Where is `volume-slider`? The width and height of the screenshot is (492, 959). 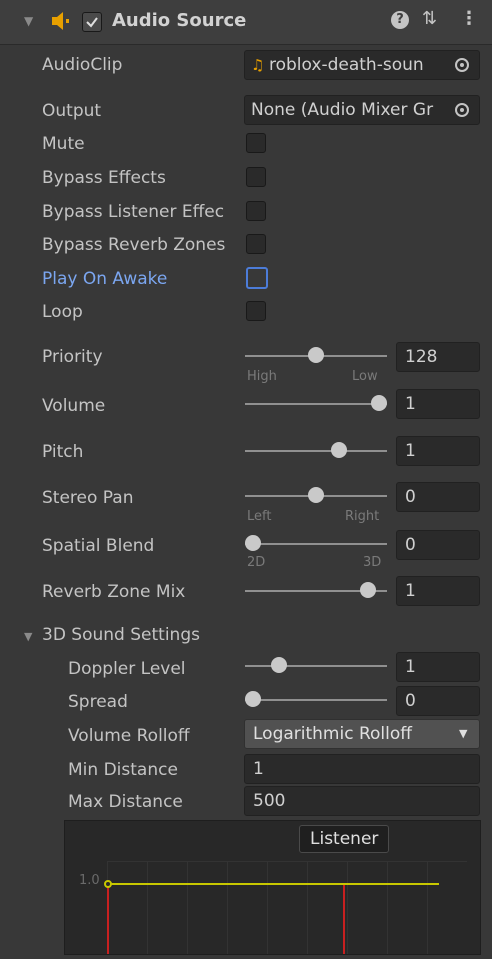
volume-slider is located at coordinates (316, 404).